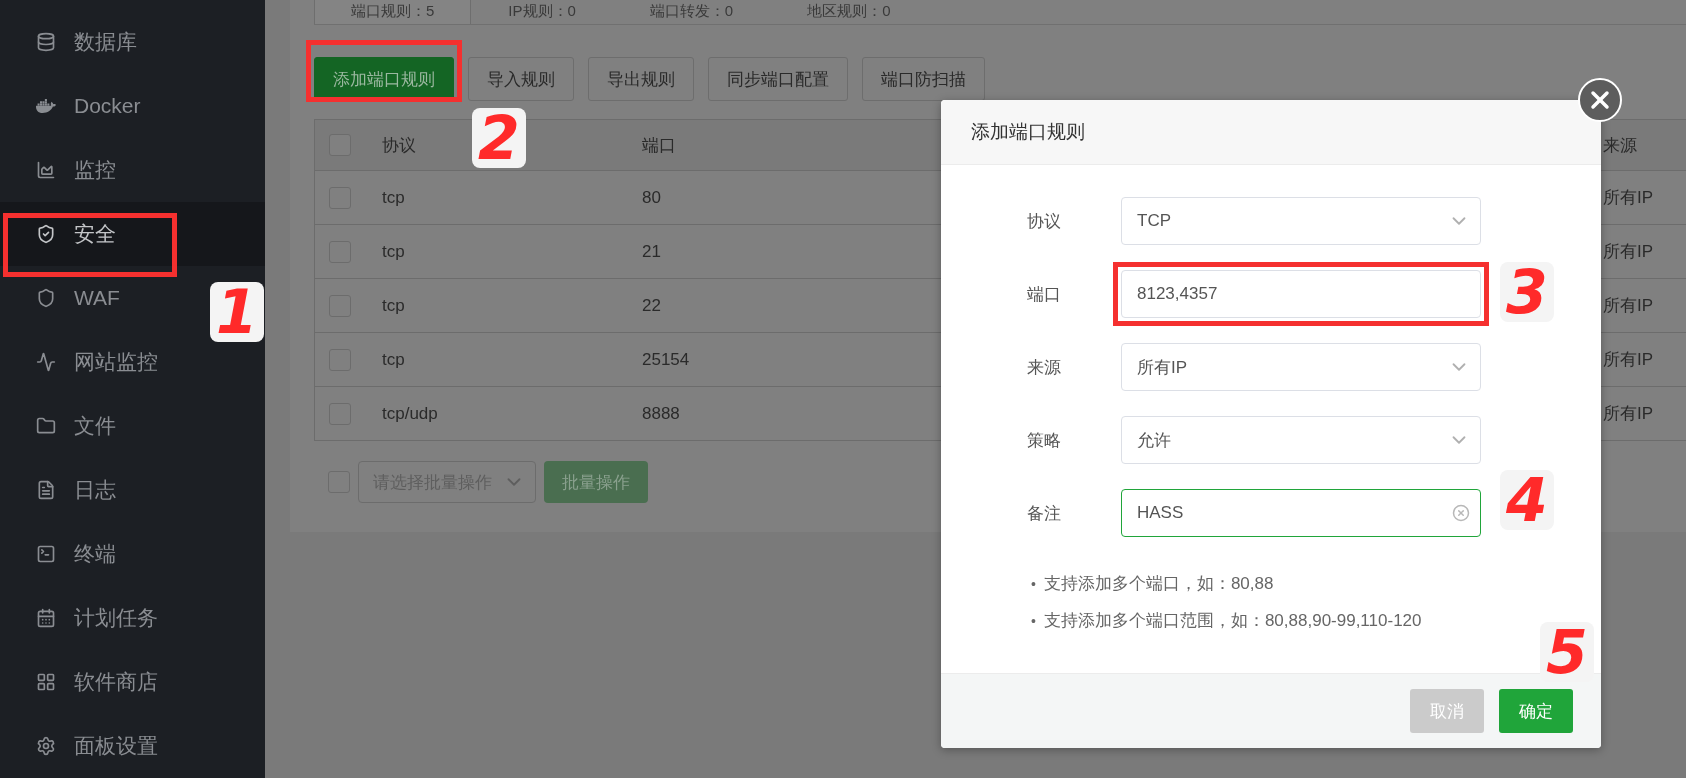  I want to click on folder-icon, so click(46, 426).